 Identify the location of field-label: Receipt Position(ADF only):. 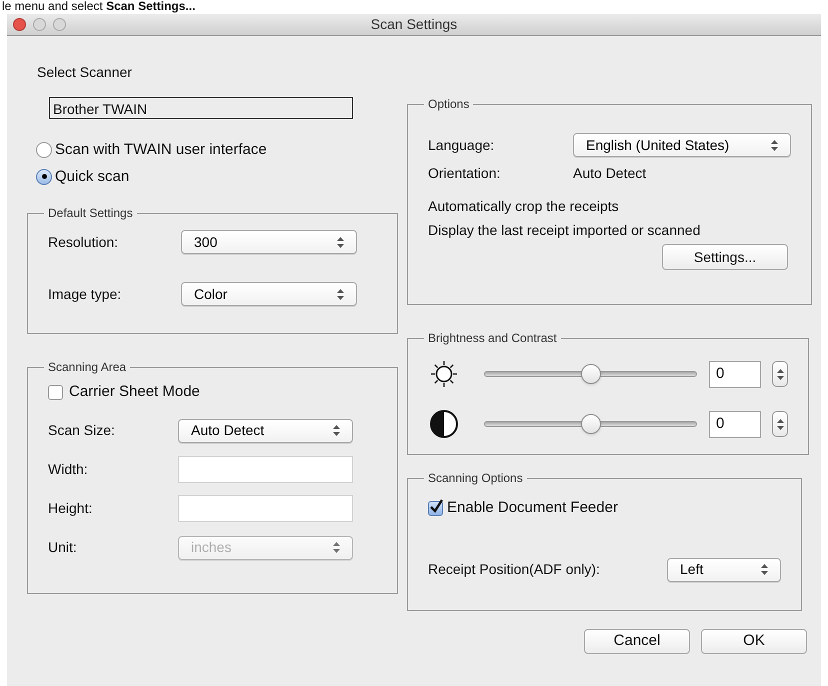
(514, 569).